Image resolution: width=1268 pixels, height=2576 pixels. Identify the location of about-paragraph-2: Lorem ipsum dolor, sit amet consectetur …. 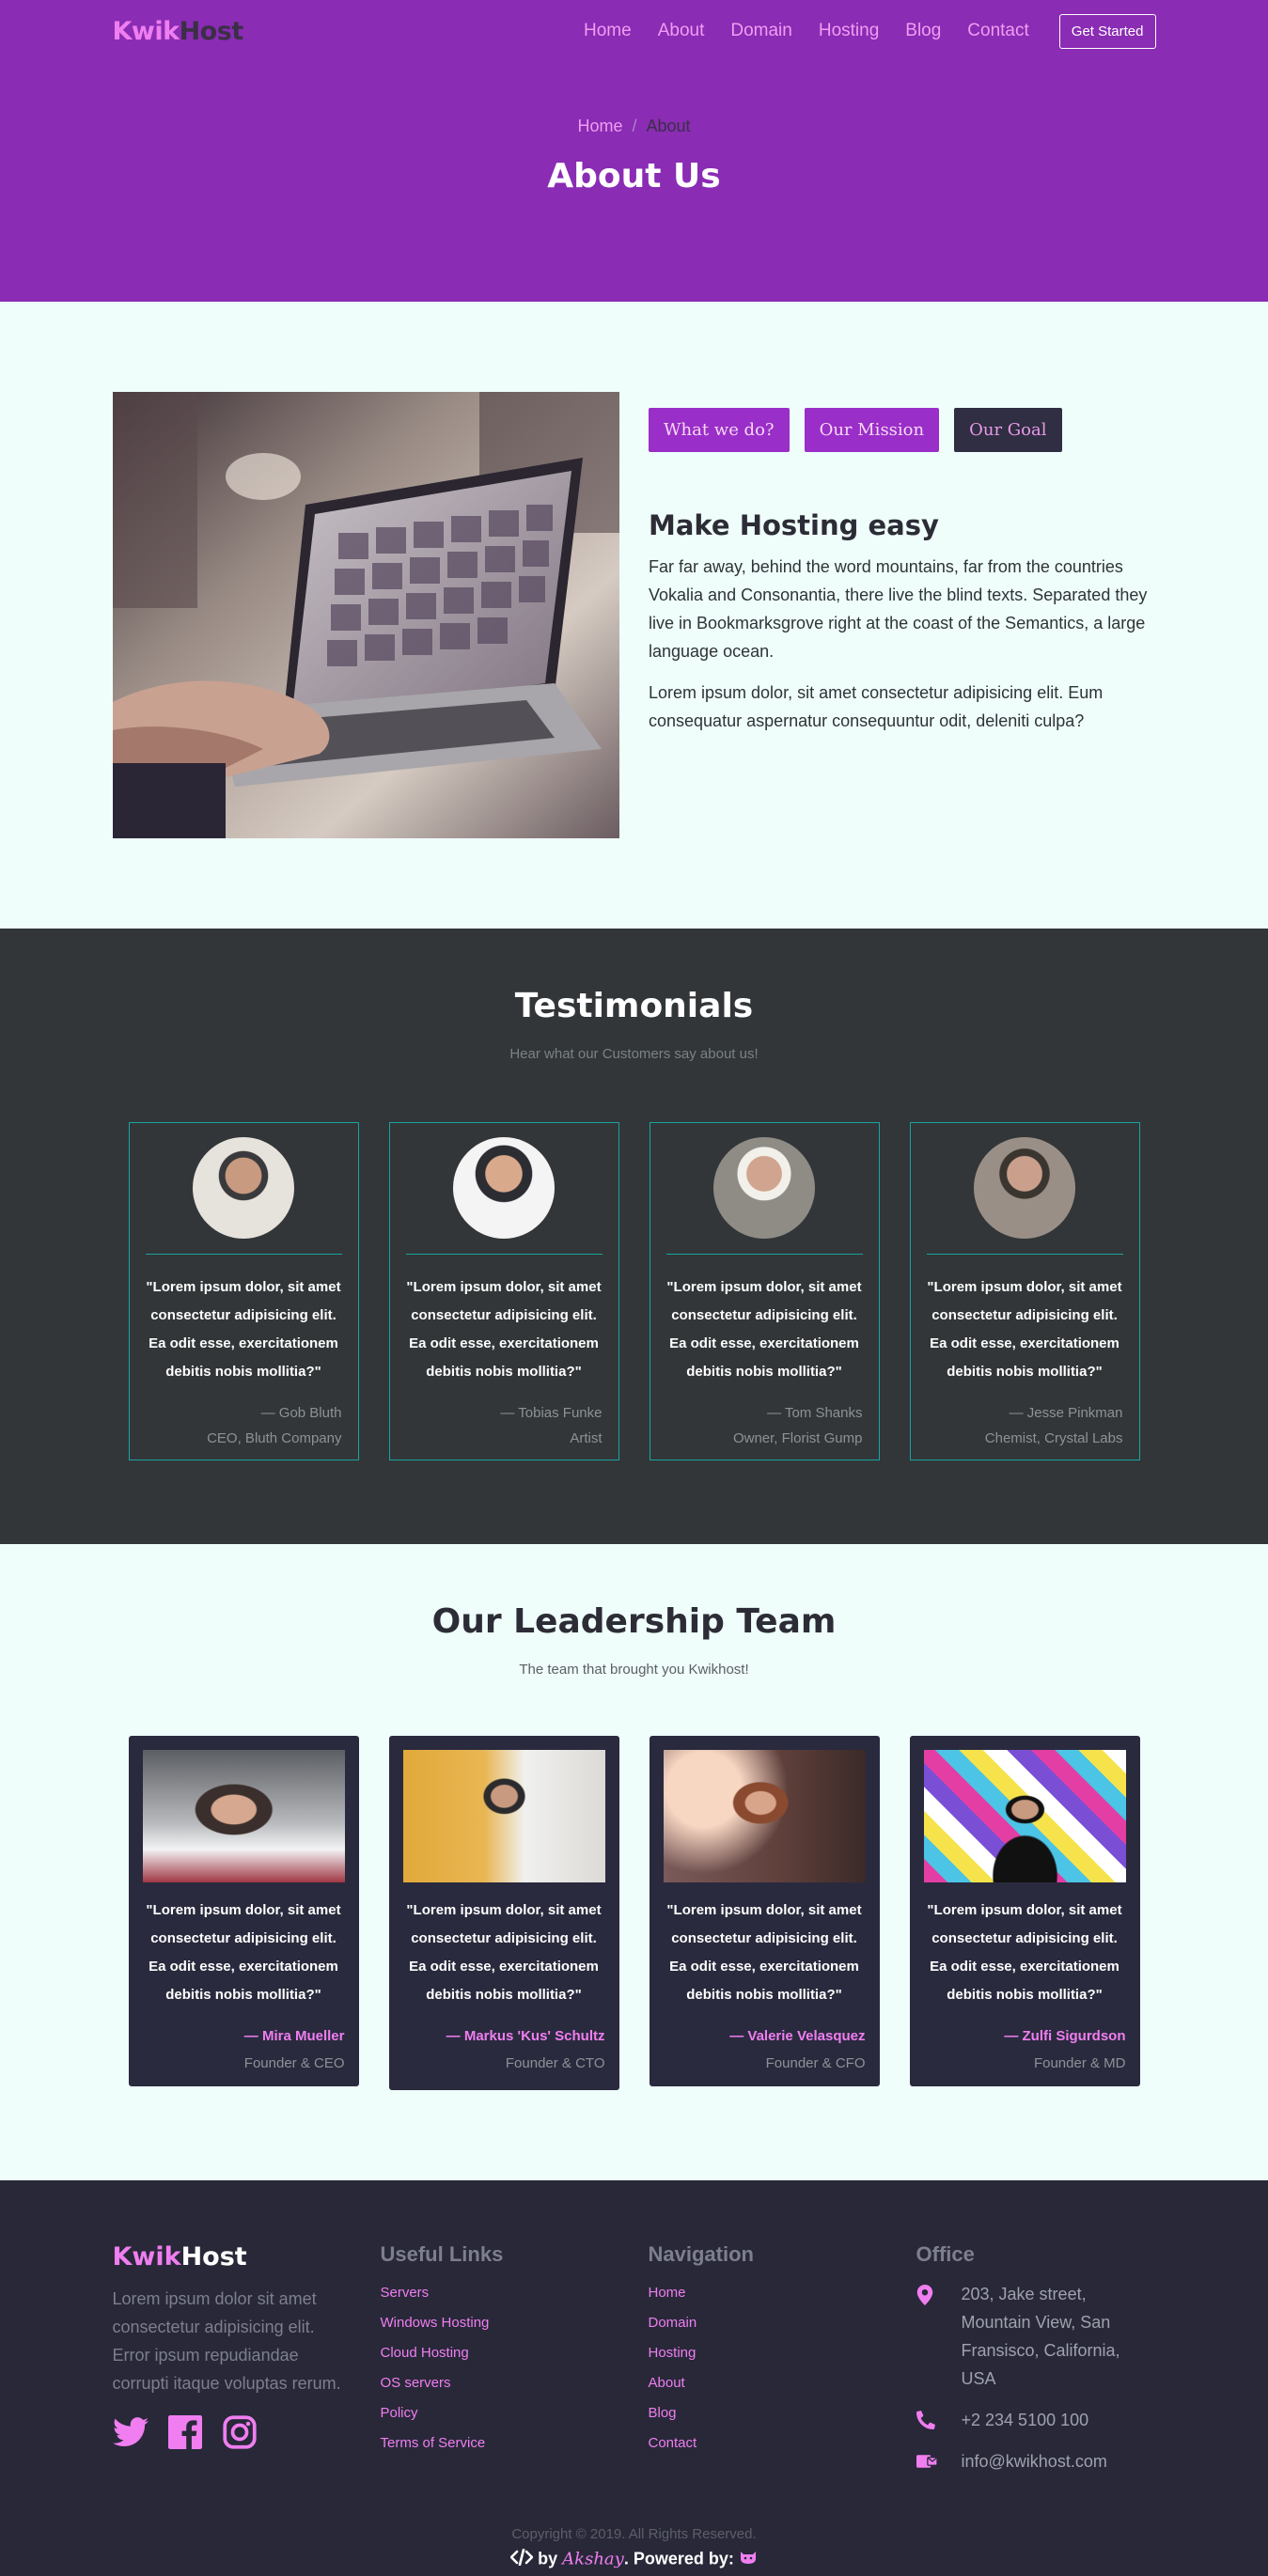
(876, 706).